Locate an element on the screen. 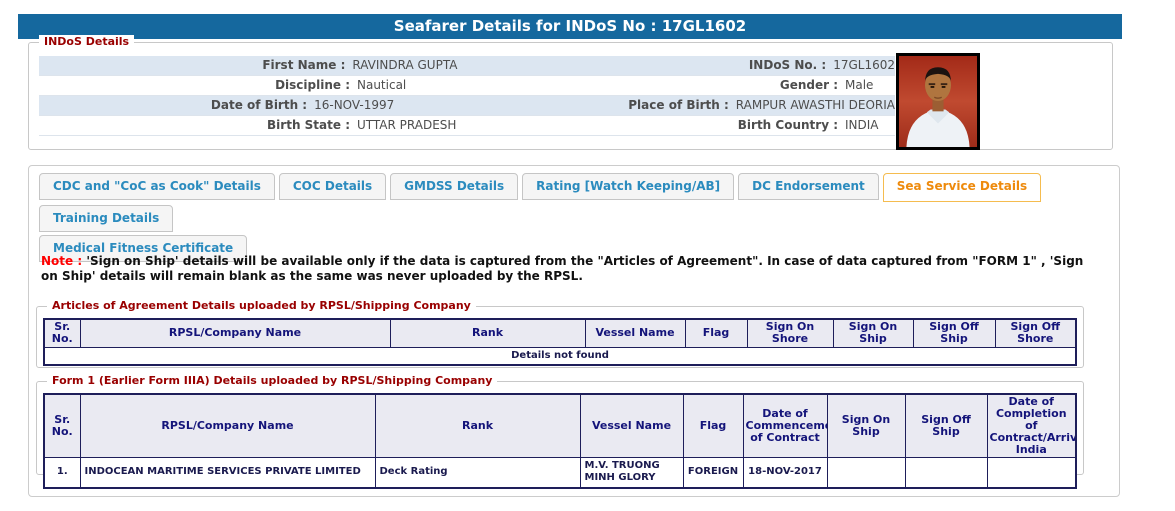 This screenshot has height=511, width=1175. cell-rank: Deck Rating is located at coordinates (477, 472).